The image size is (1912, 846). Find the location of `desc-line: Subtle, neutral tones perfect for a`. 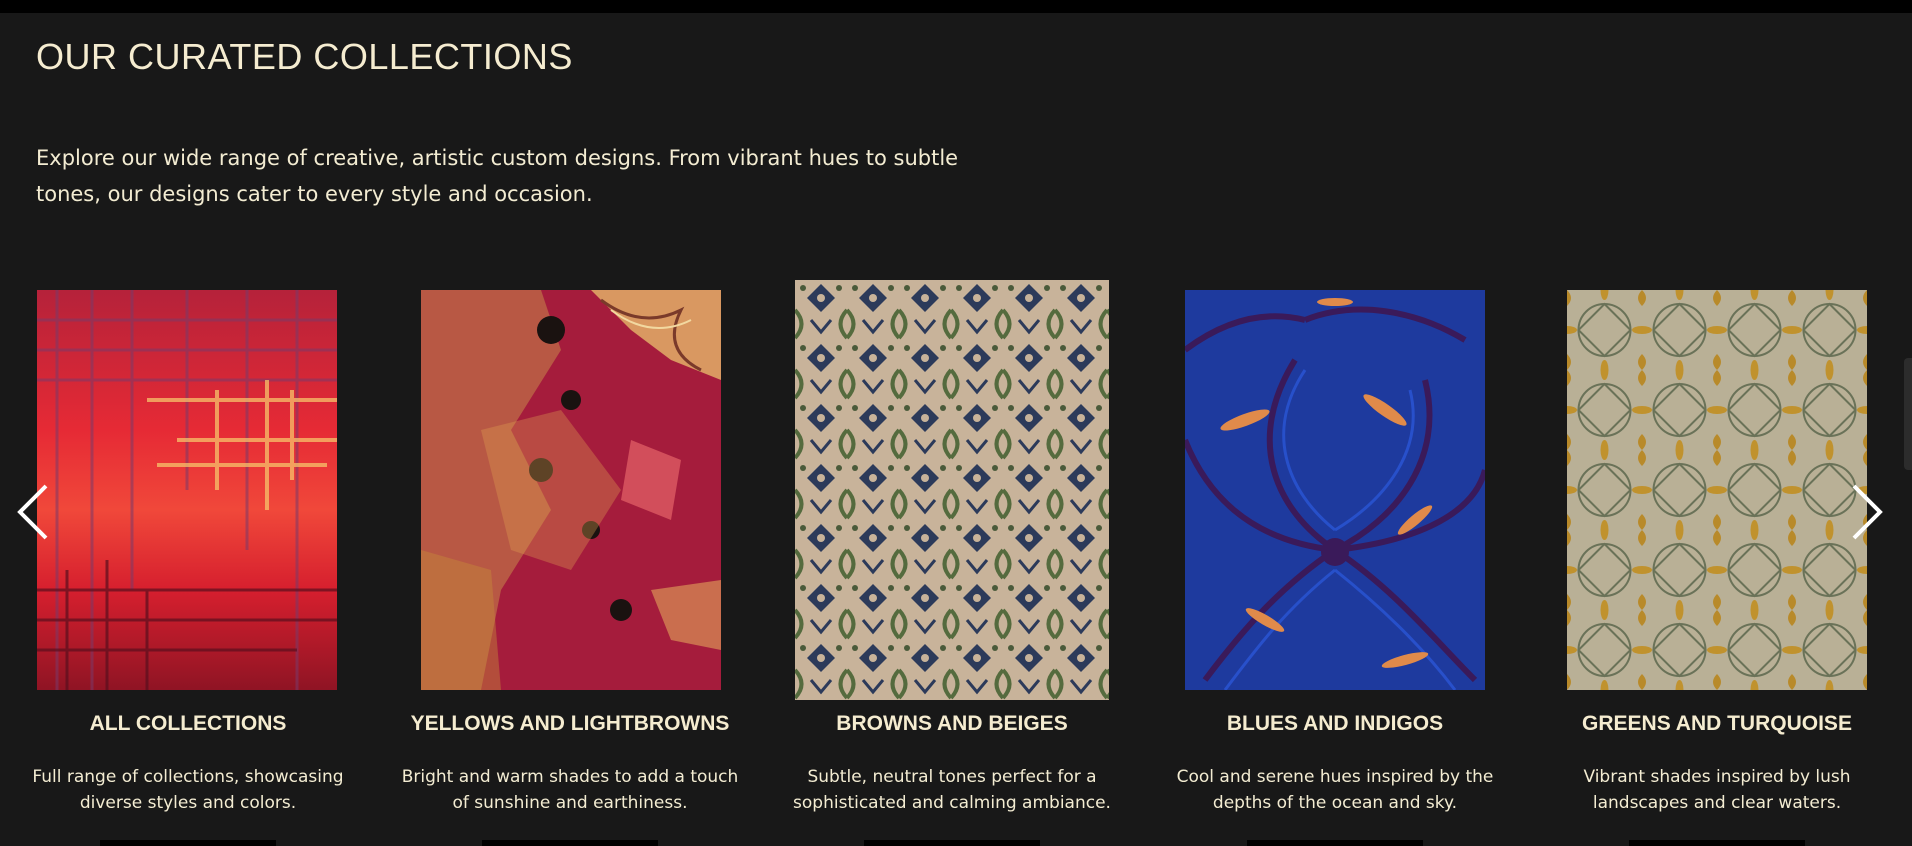

desc-line: Subtle, neutral tones perfect for a is located at coordinates (952, 777).